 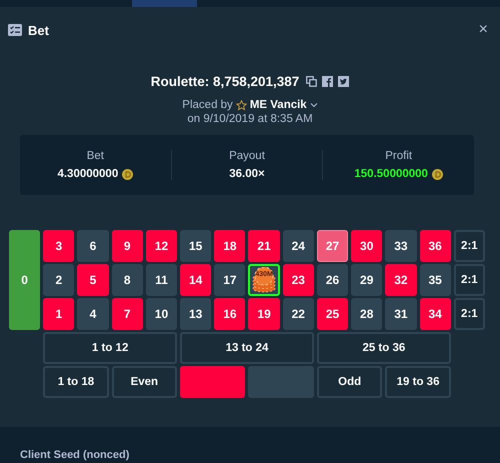 I want to click on number-cell: 15, so click(x=196, y=246).